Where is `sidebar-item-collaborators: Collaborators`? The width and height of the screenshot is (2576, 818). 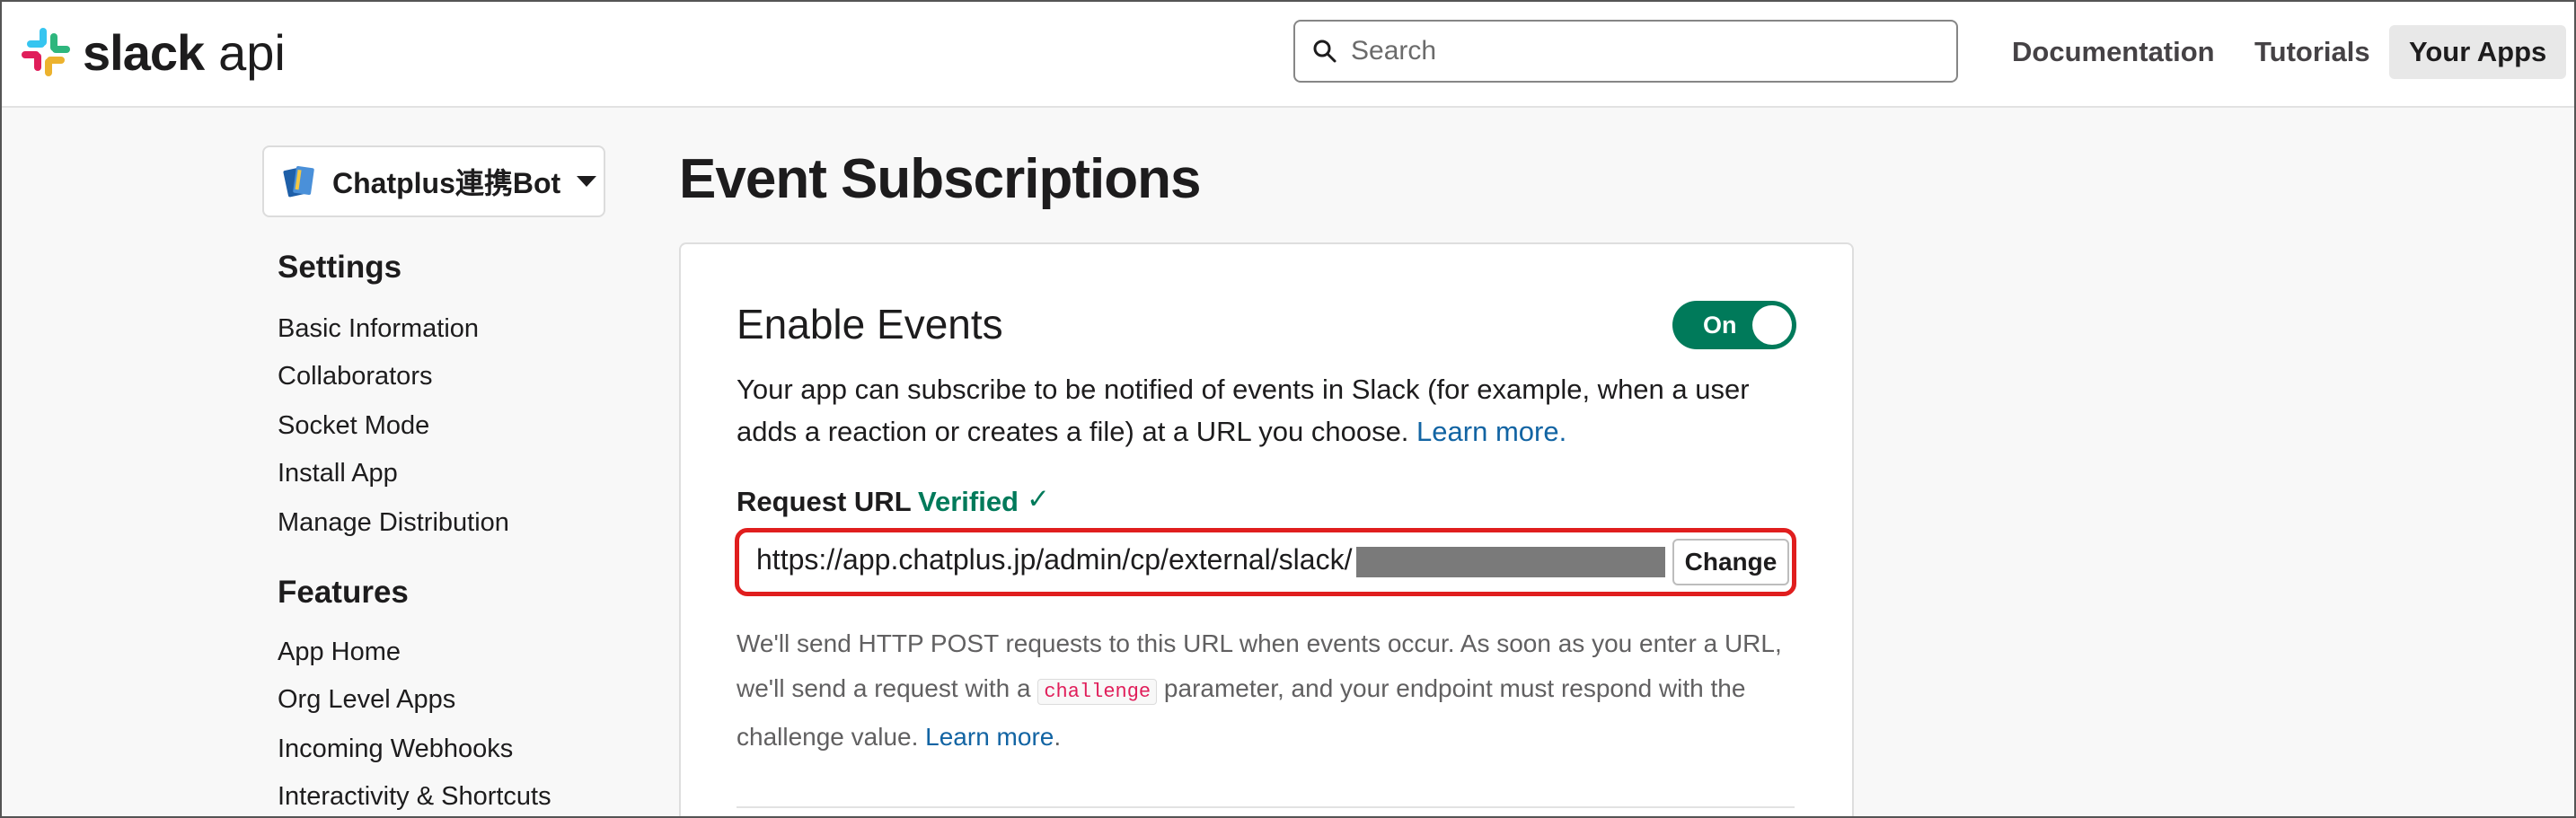
sidebar-item-collaborators: Collaborators is located at coordinates (355, 377).